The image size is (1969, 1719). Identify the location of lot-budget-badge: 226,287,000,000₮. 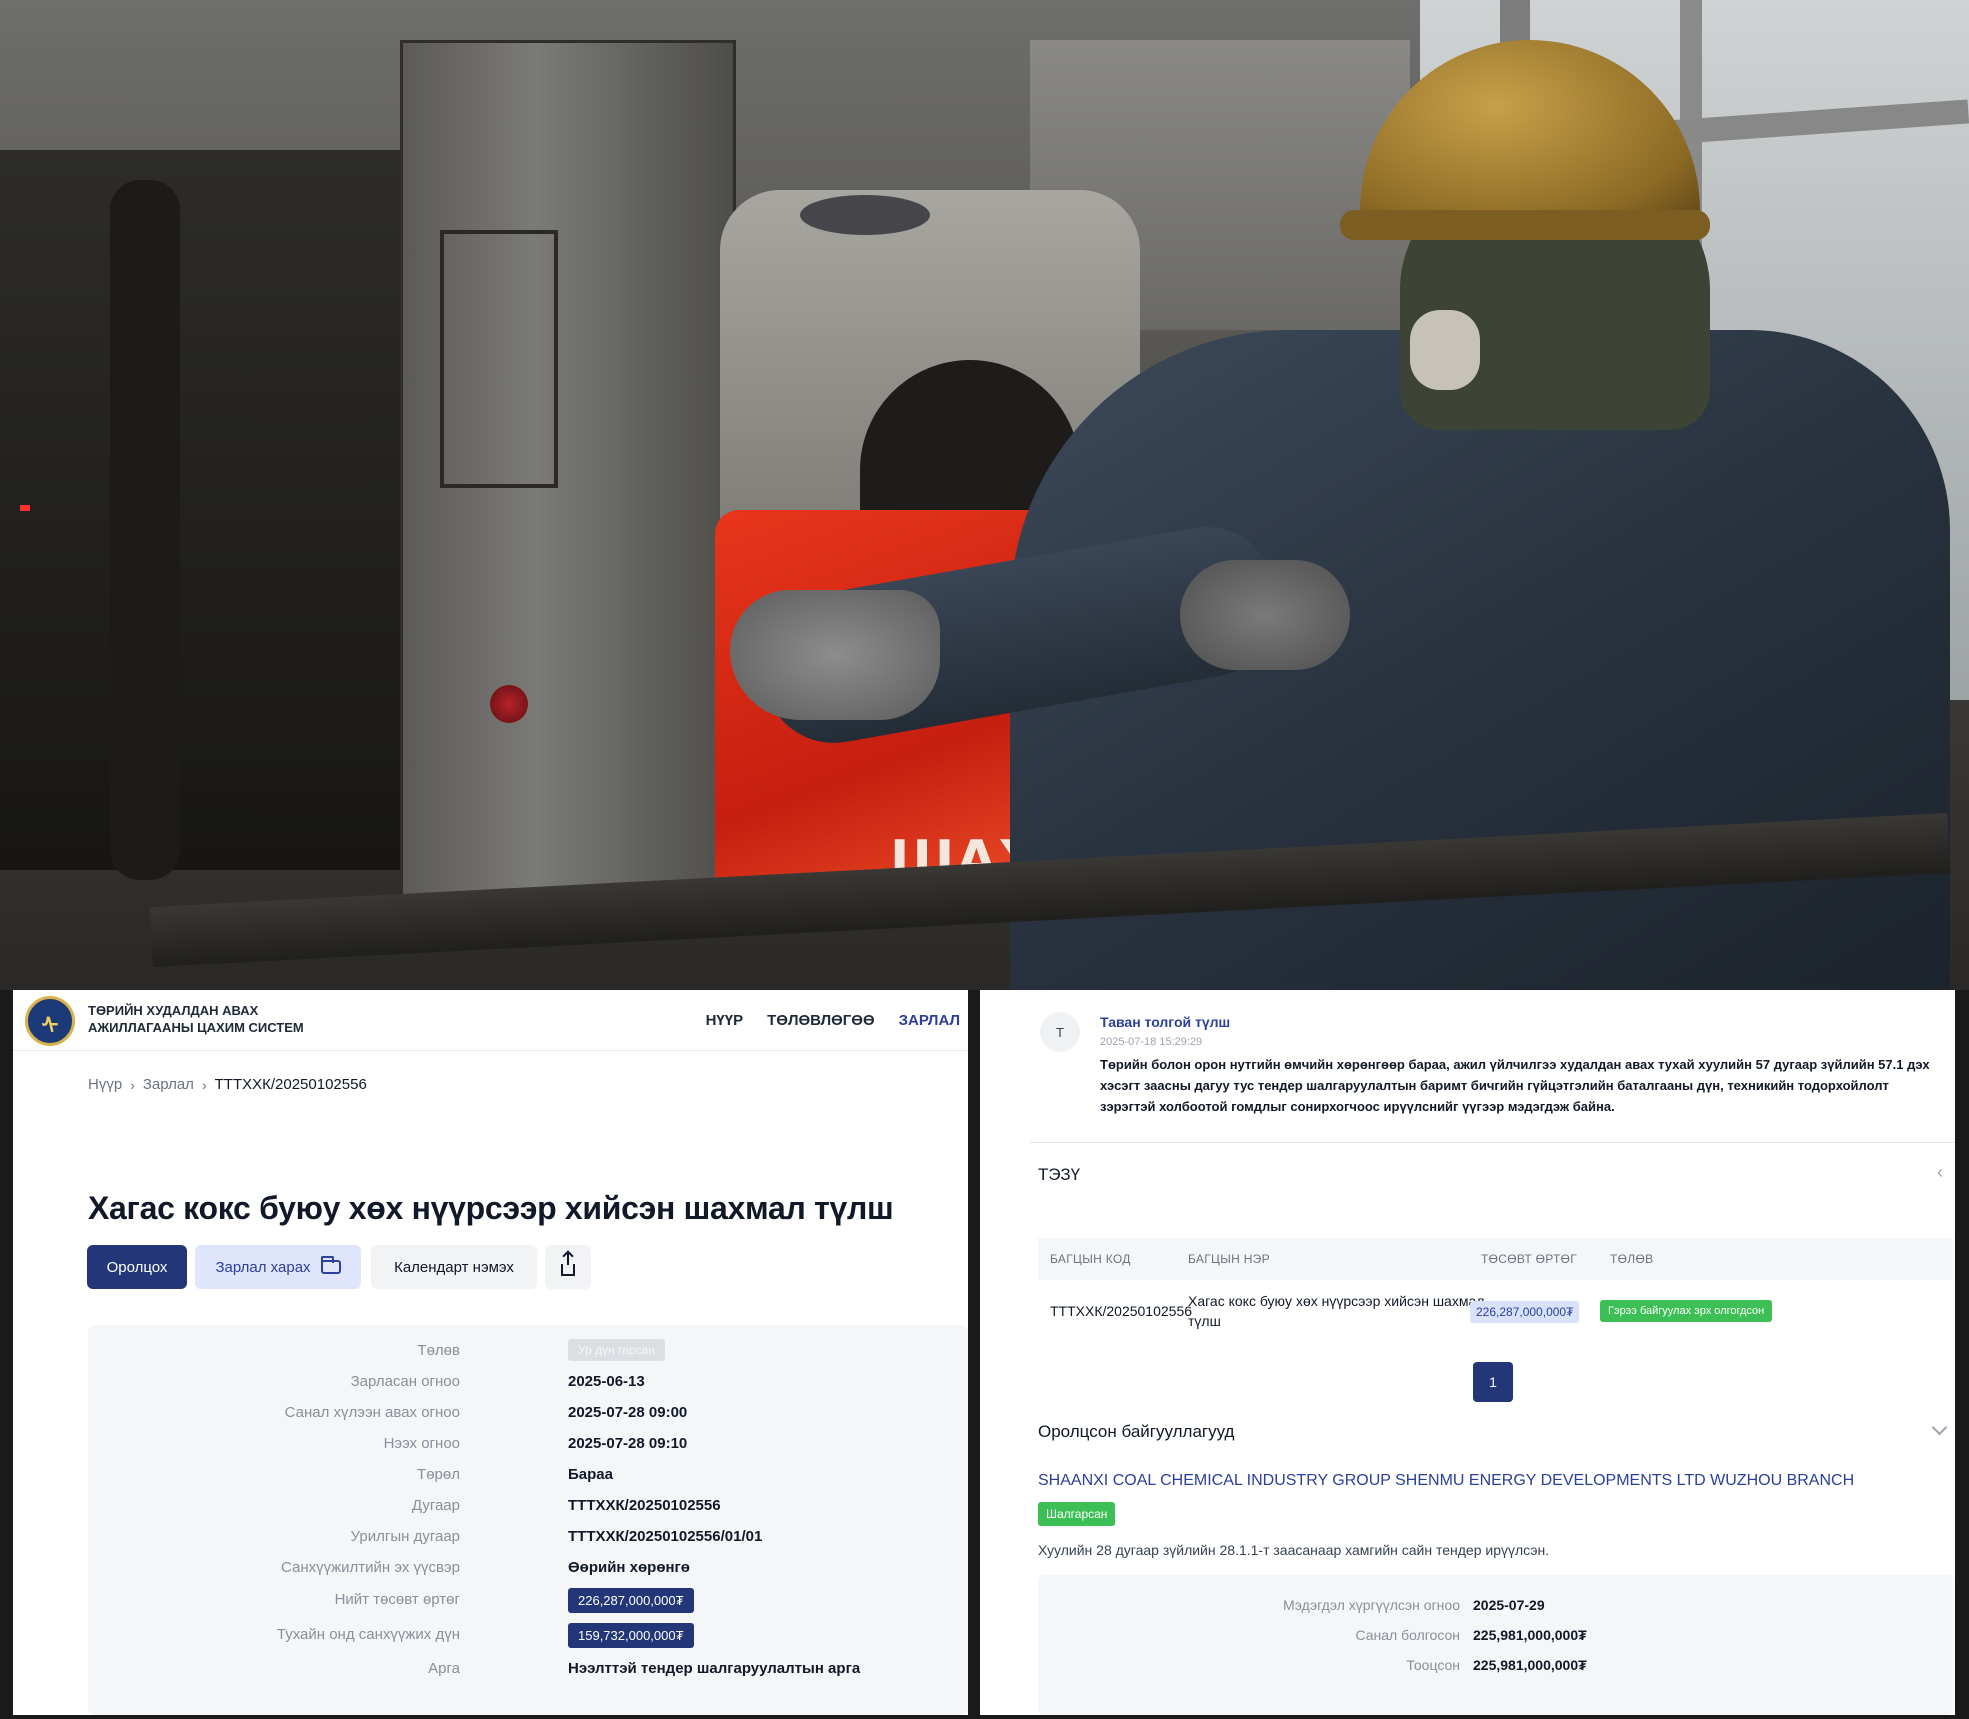
(1525, 1312).